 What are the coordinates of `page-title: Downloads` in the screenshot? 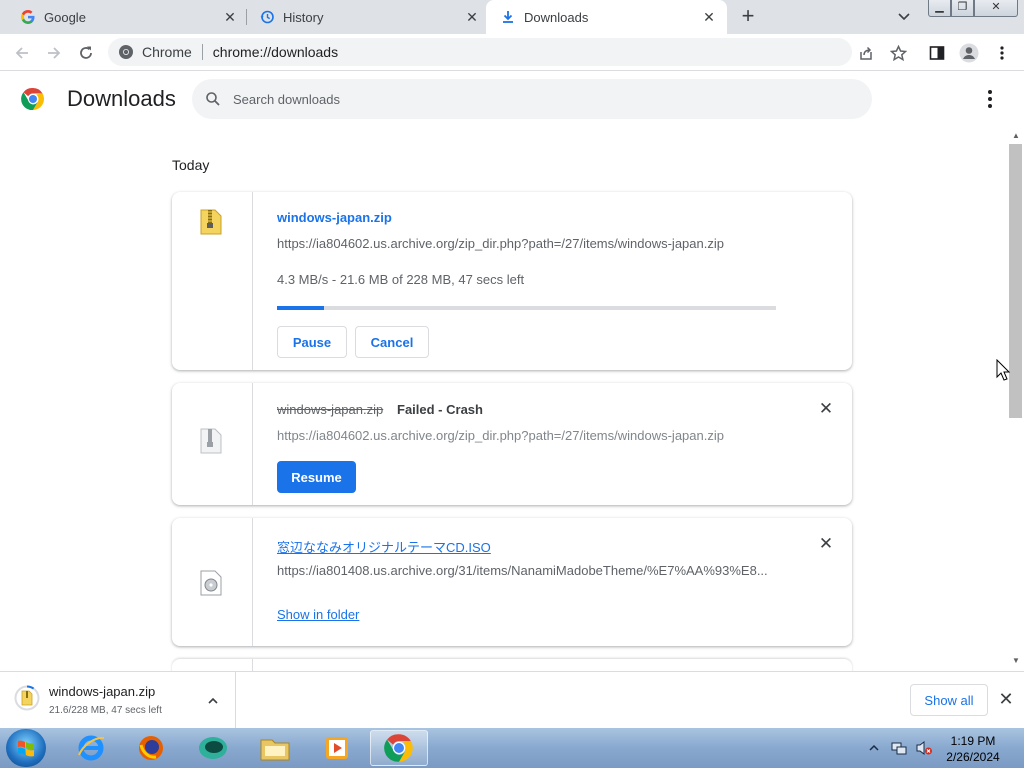 It's located at (121, 98).